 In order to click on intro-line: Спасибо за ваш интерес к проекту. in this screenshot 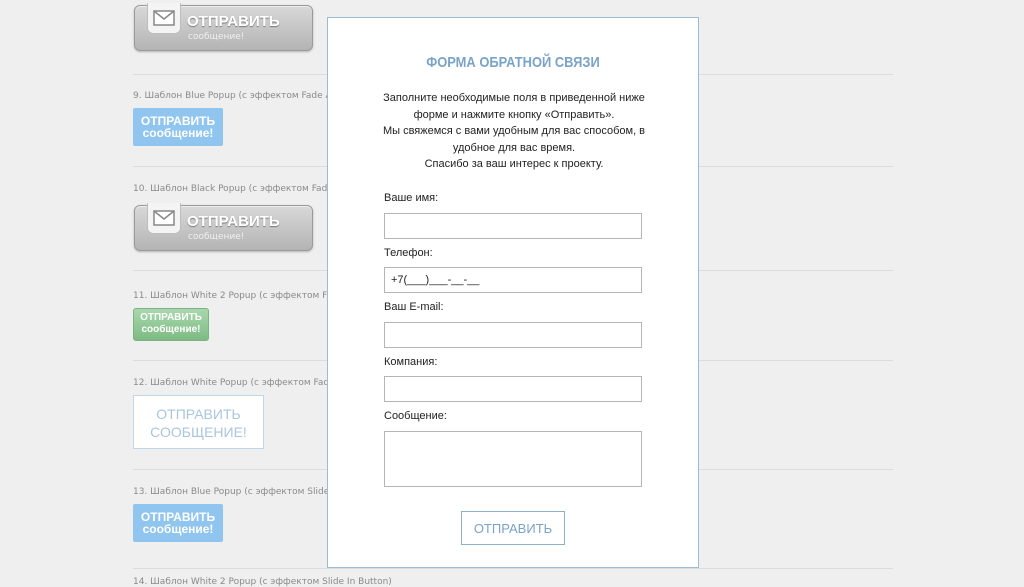, I will do `click(514, 164)`.